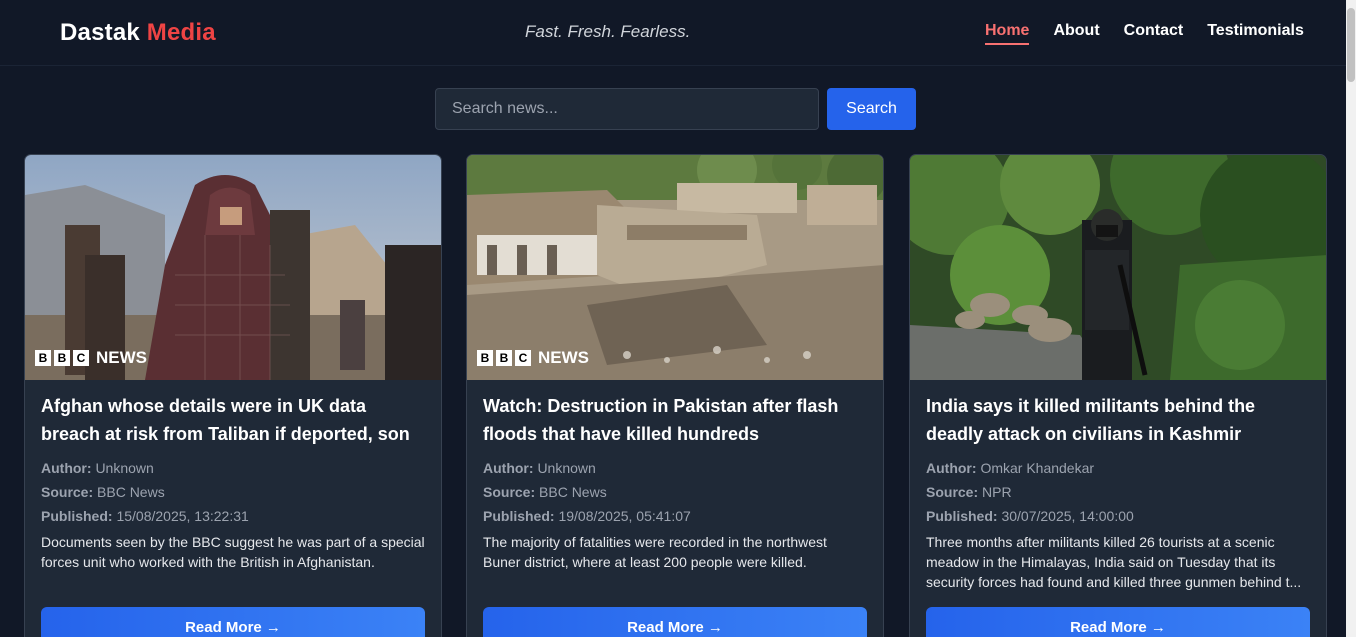 The height and width of the screenshot is (637, 1356). What do you see at coordinates (1076, 33) in the screenshot?
I see `nav-about: About` at bounding box center [1076, 33].